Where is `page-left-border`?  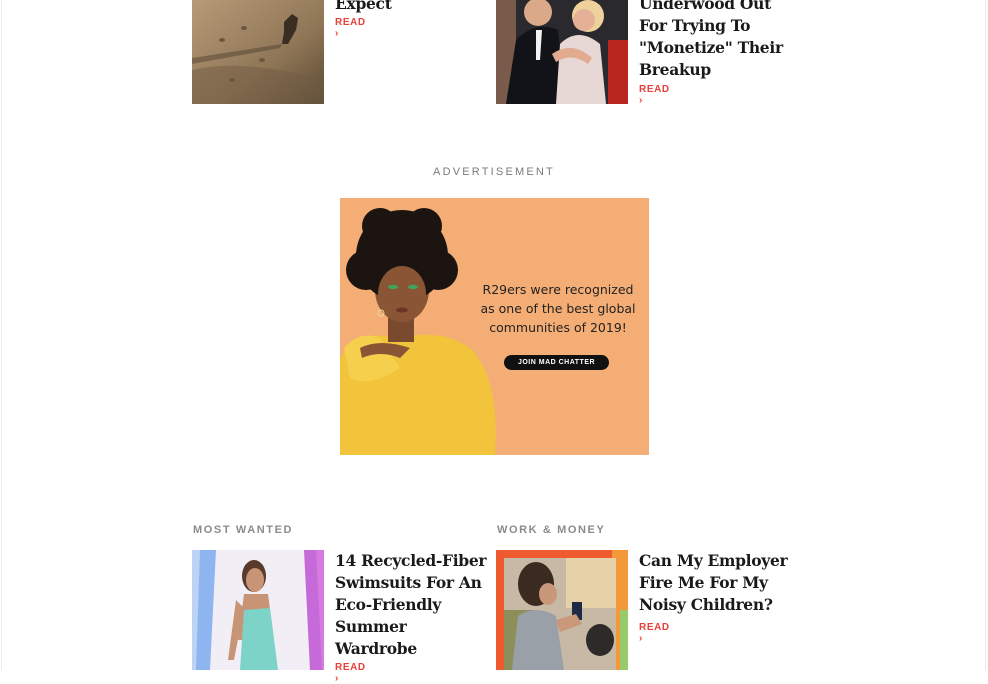
page-left-border is located at coordinates (1, 335).